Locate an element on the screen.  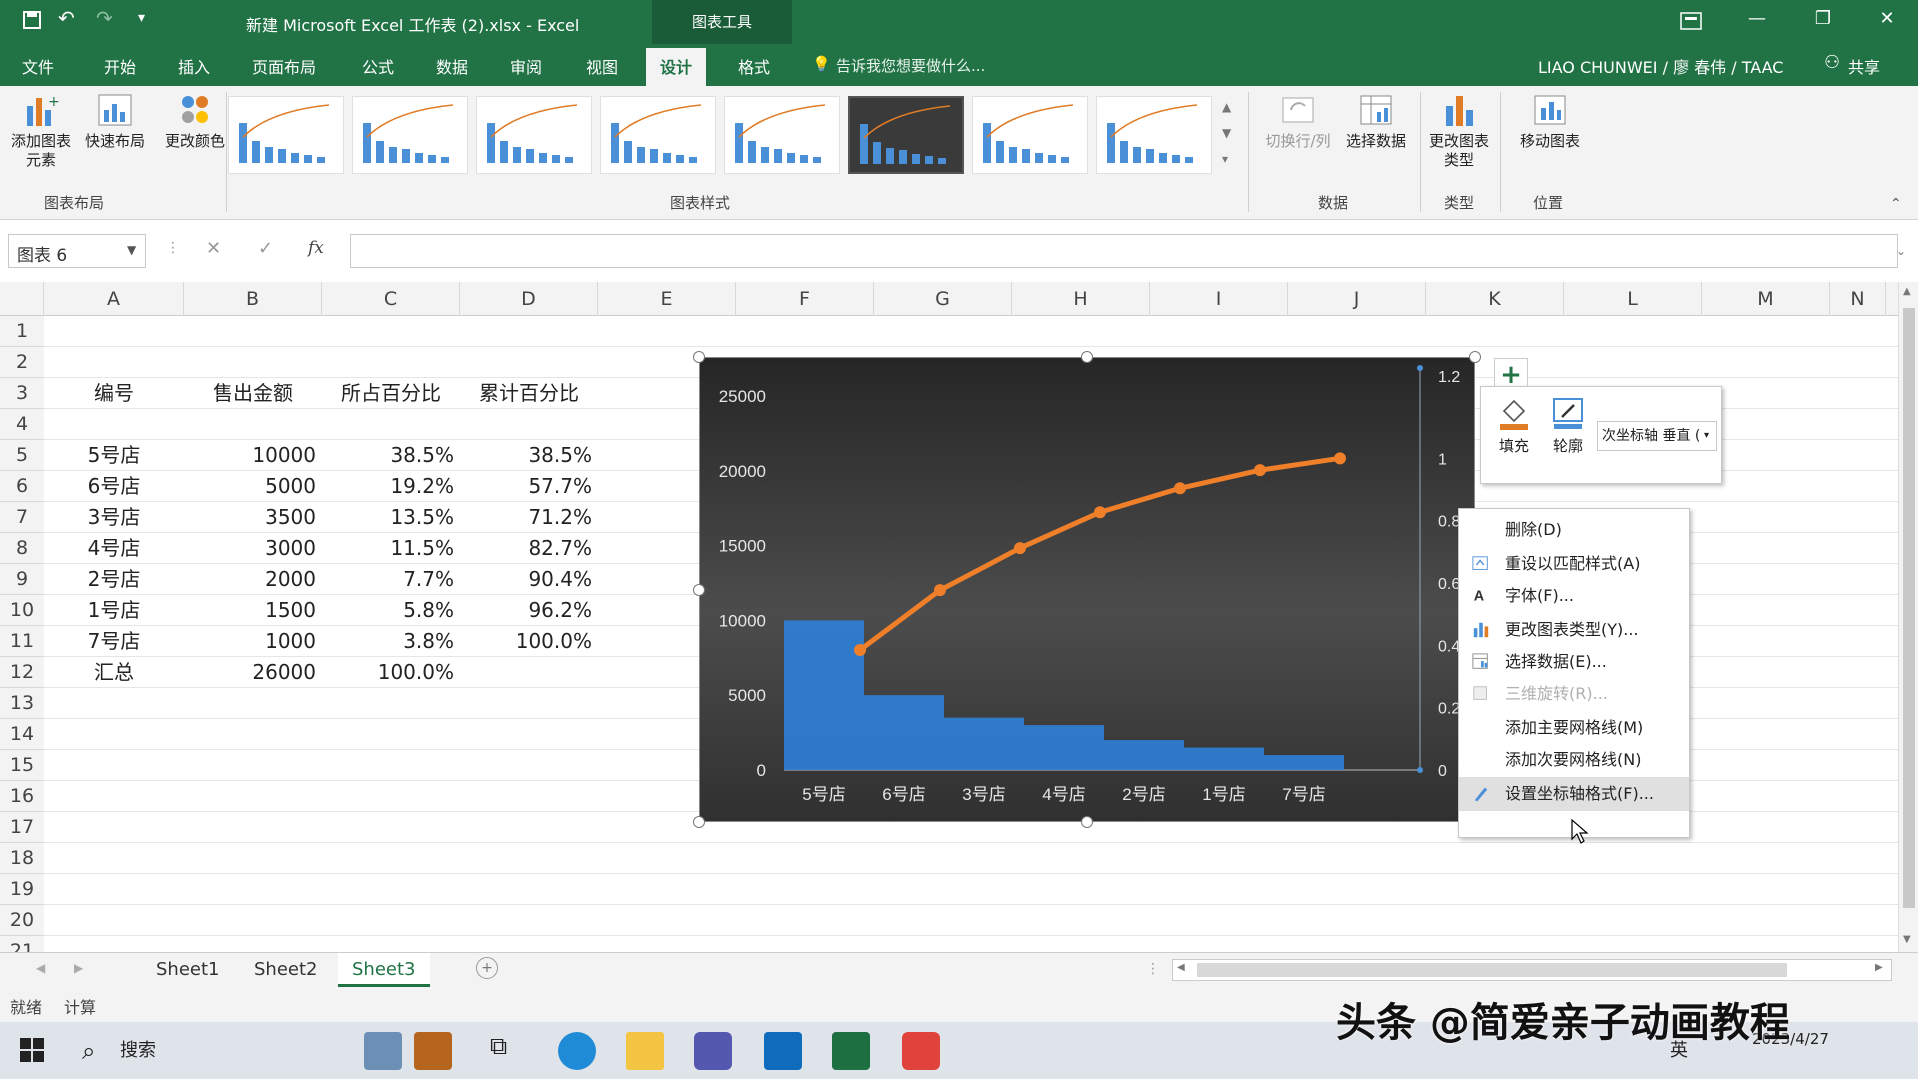
formula-input is located at coordinates (1124, 251).